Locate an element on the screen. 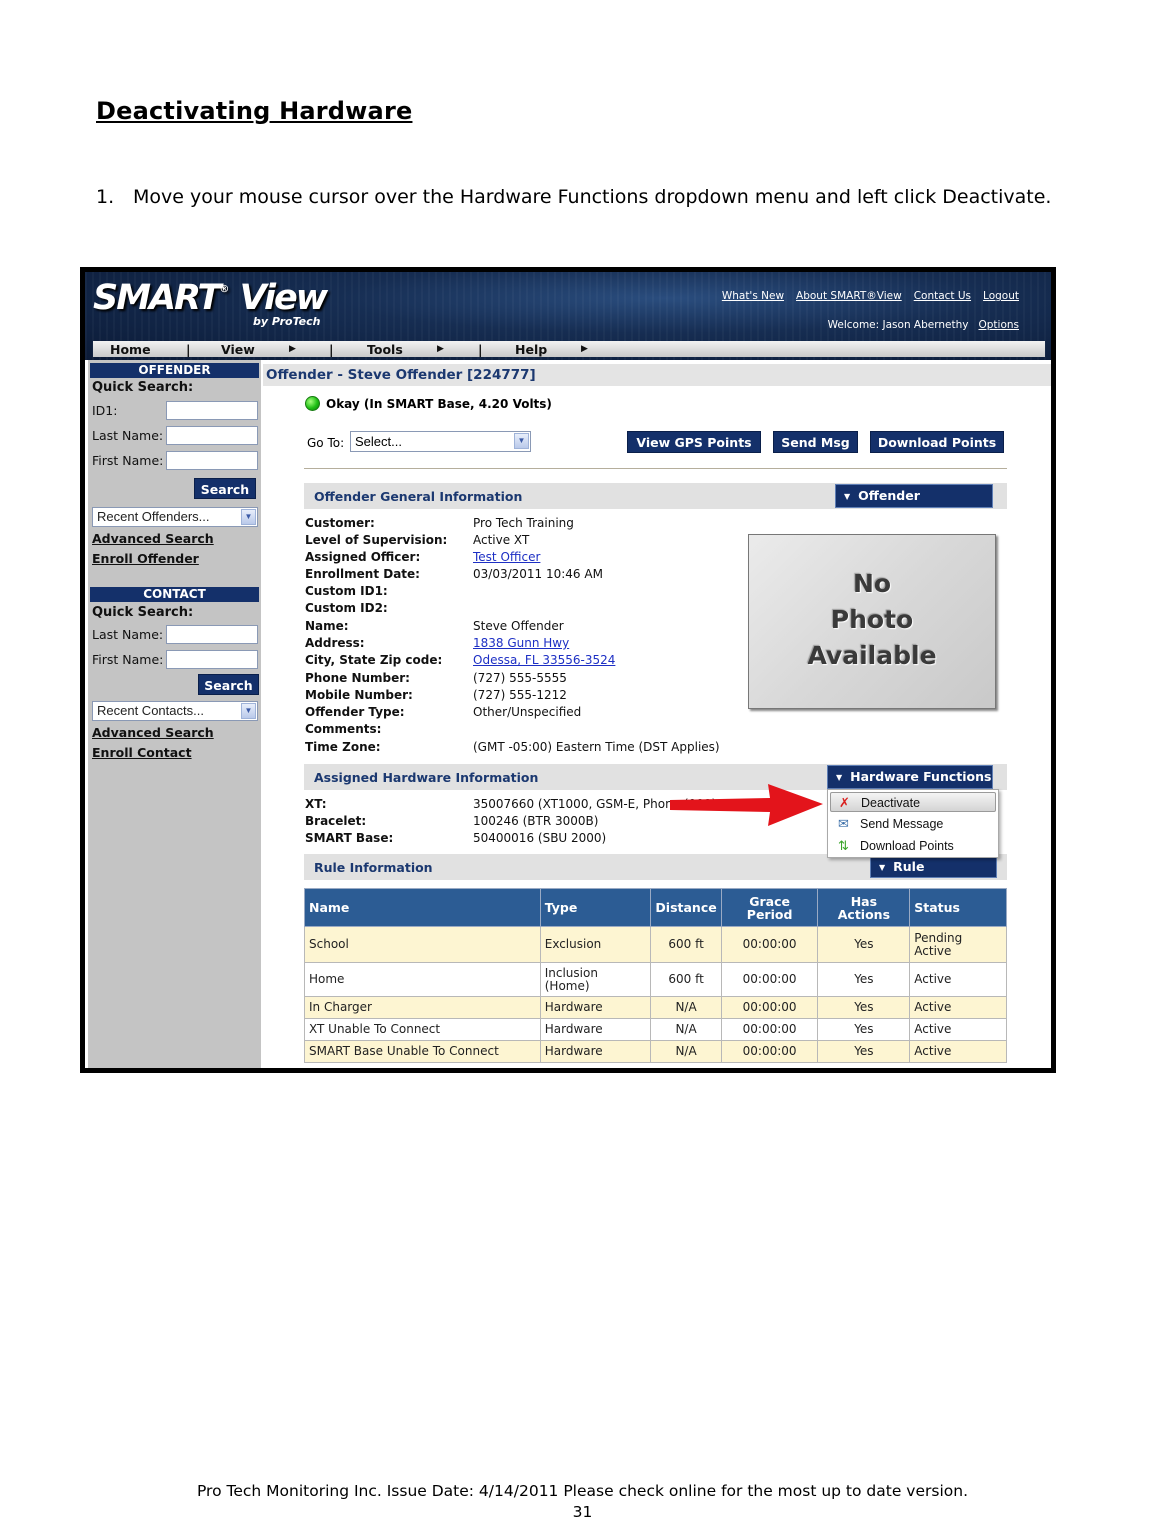 The height and width of the screenshot is (1540, 1165). menu-item-send-message: ✉ Send Message is located at coordinates (913, 824).